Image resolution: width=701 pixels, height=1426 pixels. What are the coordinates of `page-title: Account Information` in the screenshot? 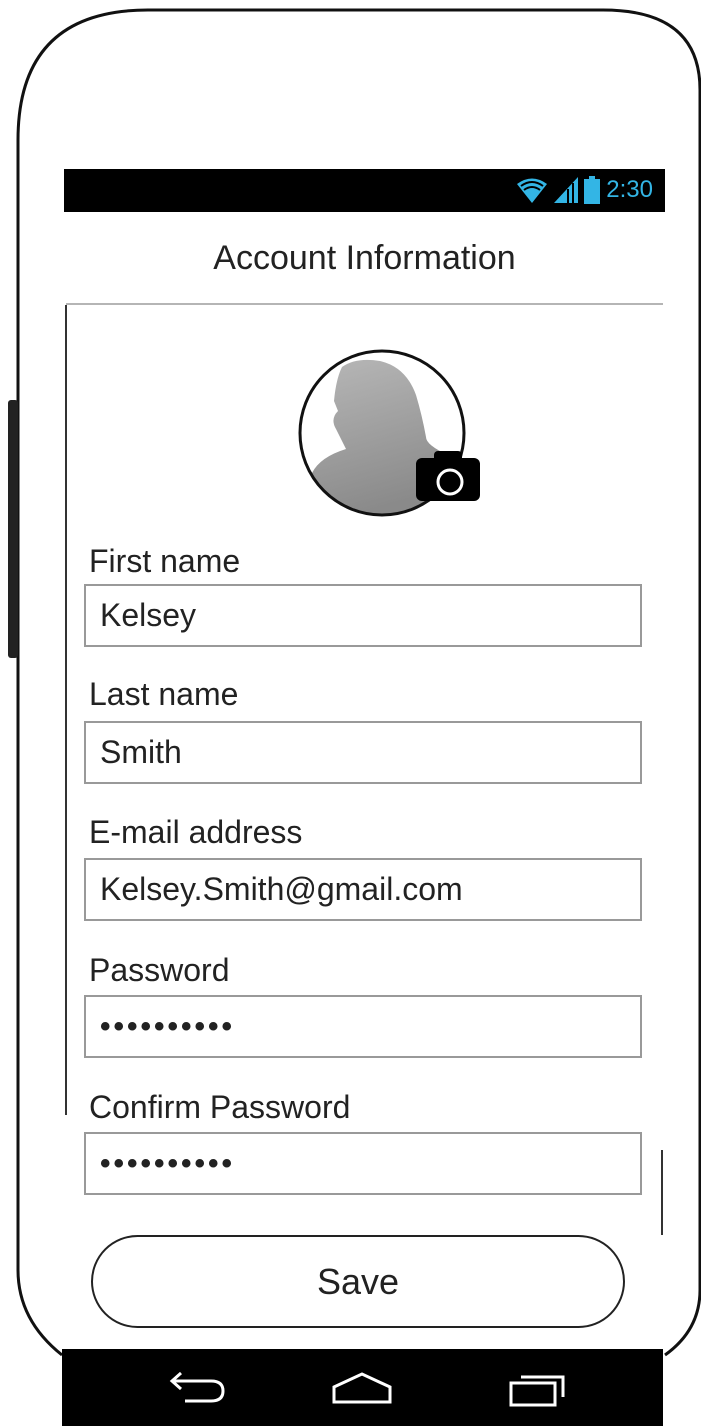 It's located at (364, 257).